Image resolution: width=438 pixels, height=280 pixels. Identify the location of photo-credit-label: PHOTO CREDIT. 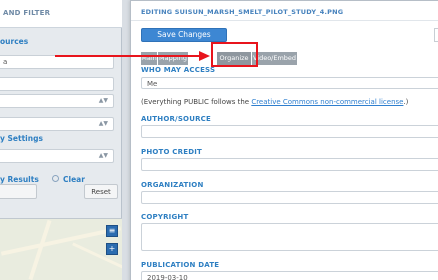
(172, 152).